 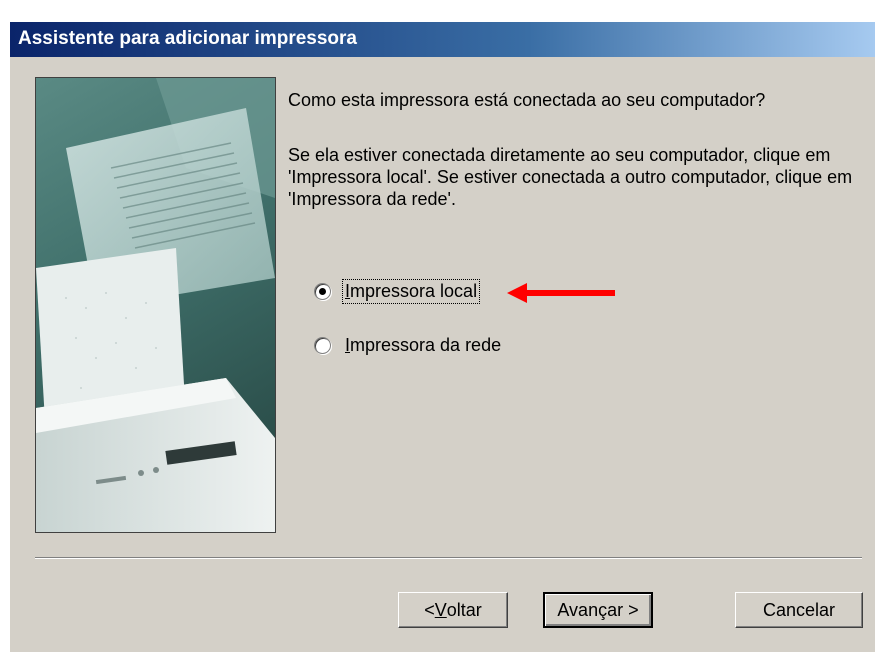 I want to click on red-arrow-icon, so click(x=561, y=293).